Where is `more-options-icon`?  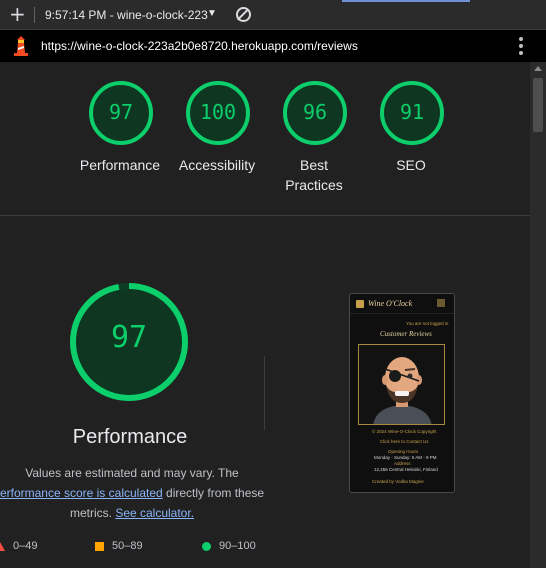
more-options-icon is located at coordinates (521, 46).